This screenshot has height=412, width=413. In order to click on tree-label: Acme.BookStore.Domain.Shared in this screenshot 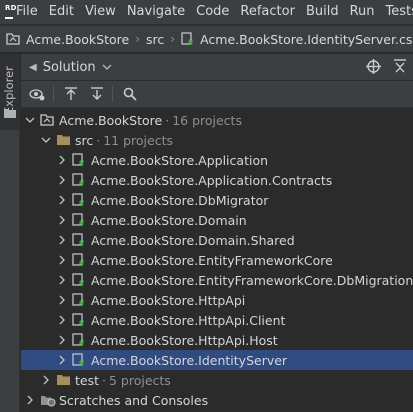, I will do `click(193, 240)`.